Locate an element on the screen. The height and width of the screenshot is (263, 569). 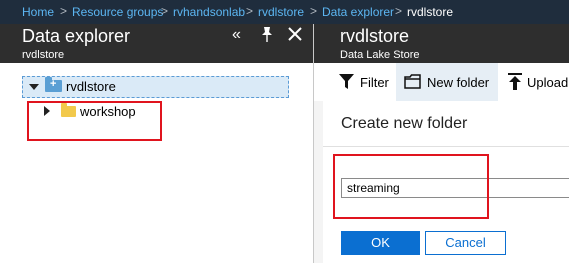
upload-button: Upload is located at coordinates (533, 82).